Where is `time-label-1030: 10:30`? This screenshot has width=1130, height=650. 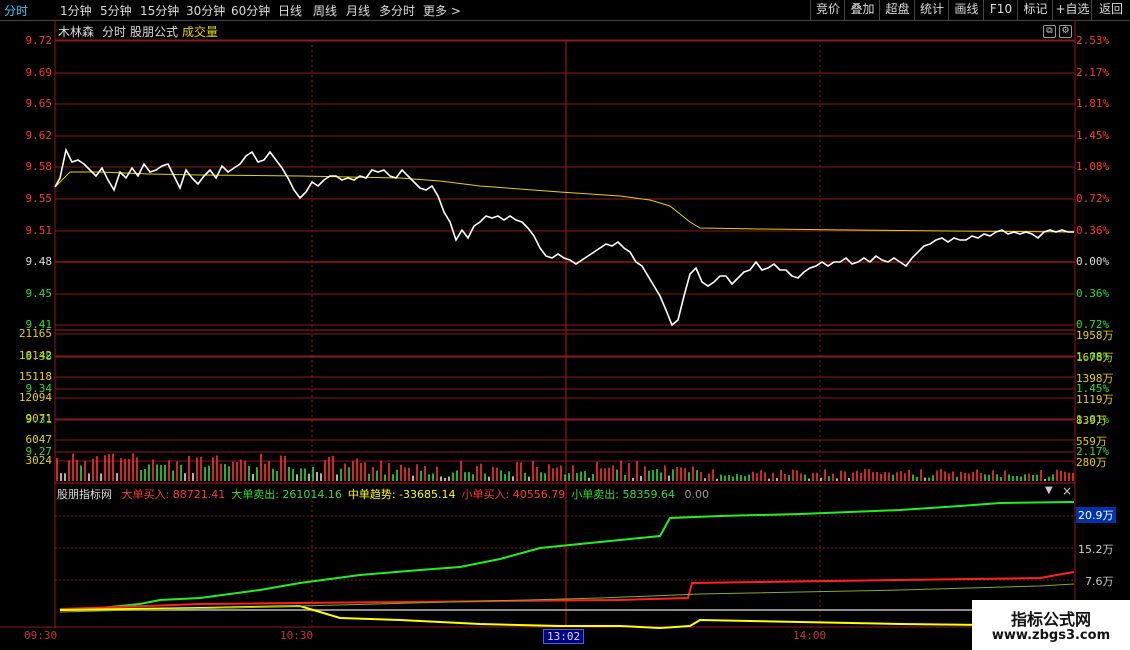 time-label-1030: 10:30 is located at coordinates (297, 635).